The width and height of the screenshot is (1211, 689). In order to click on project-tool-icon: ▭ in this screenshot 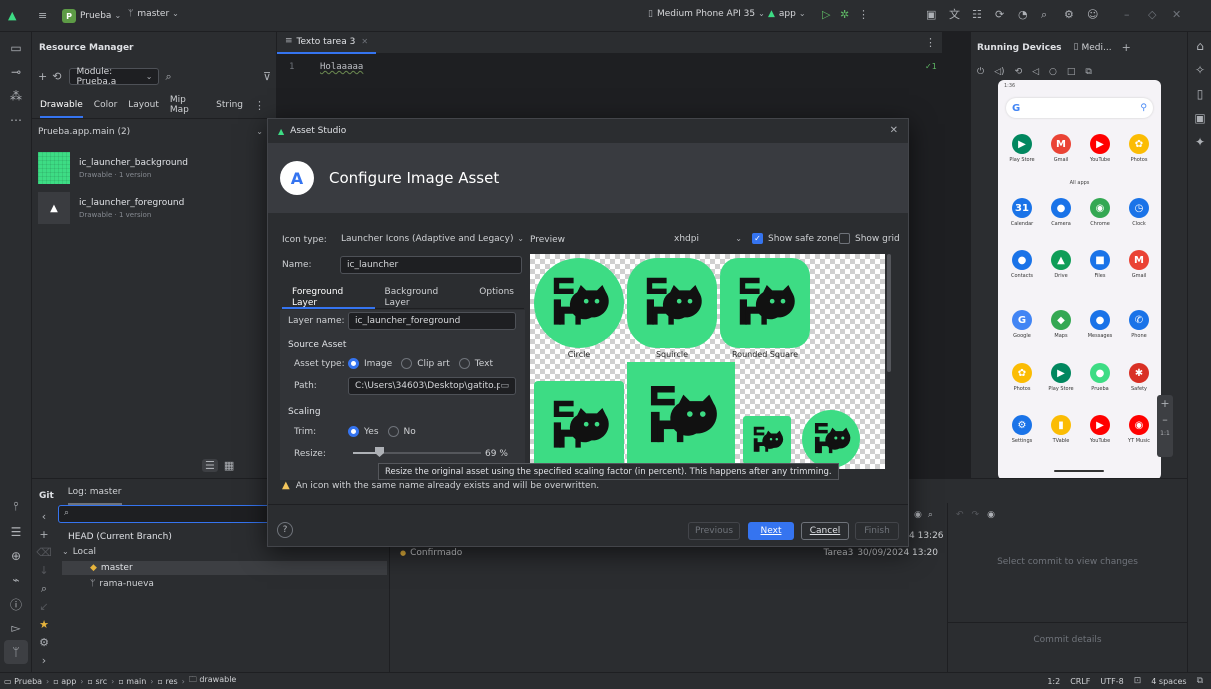, I will do `click(16, 48)`.